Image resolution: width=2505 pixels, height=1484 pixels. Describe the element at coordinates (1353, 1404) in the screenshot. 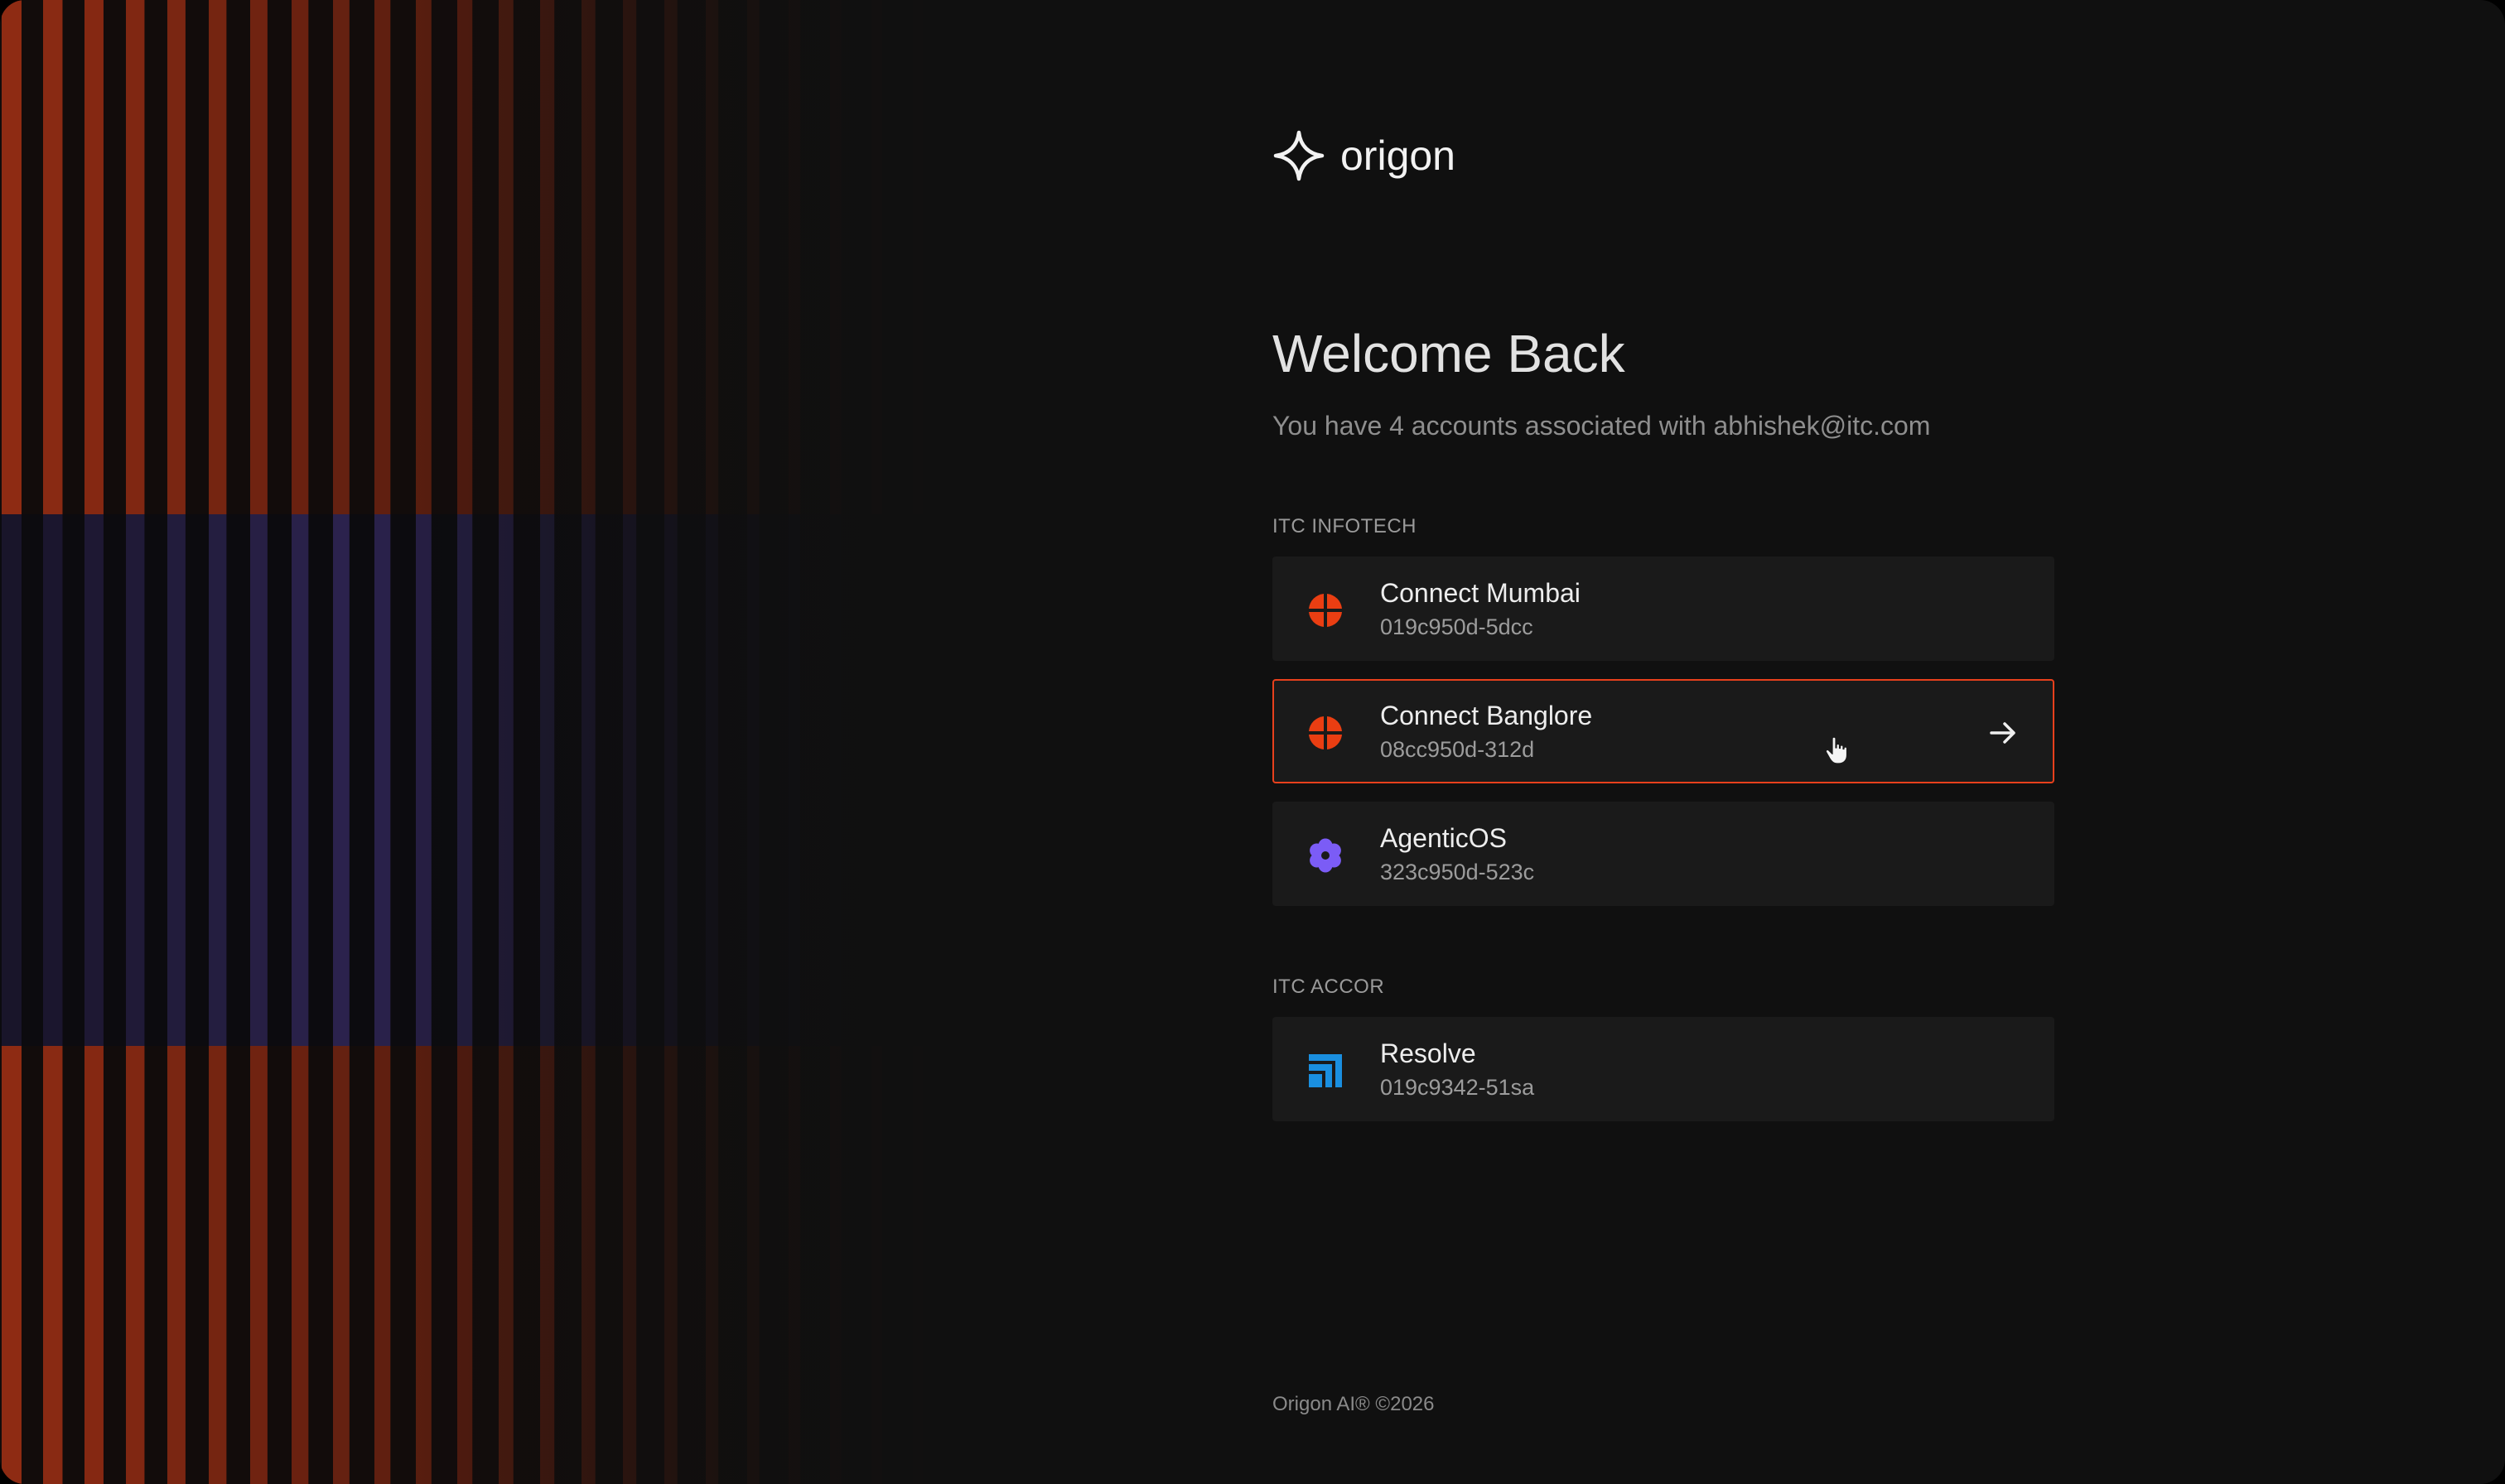

I see `footer-copyright: Origon AI® ©2026` at that location.